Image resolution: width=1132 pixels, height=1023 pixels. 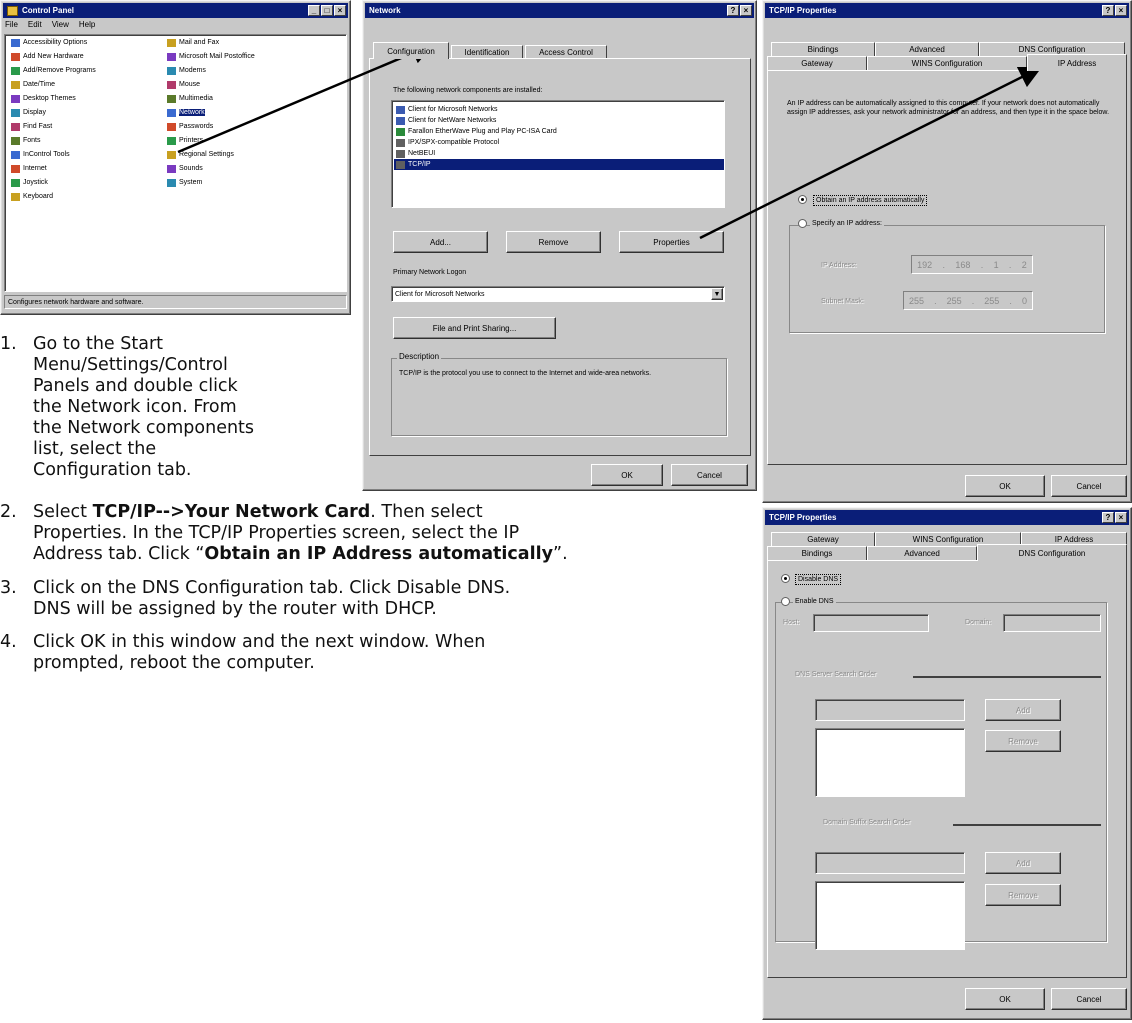 What do you see at coordinates (33, 84) in the screenshot?
I see `control-panel-item-date-time: Date/Time` at bounding box center [33, 84].